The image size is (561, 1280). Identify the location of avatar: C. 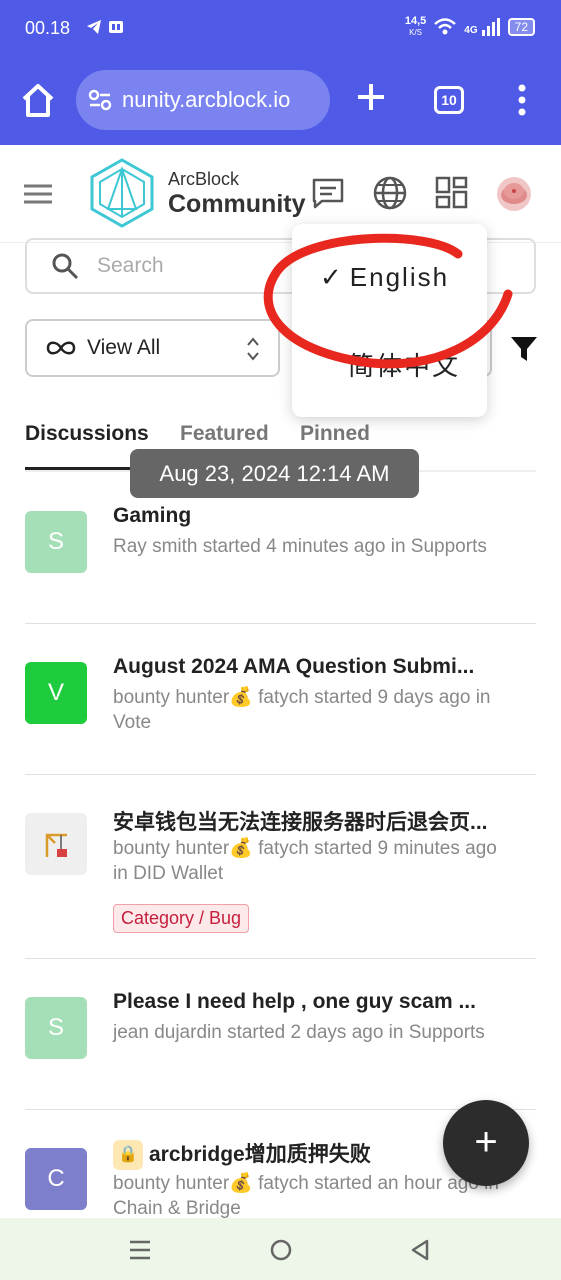
(56, 1179).